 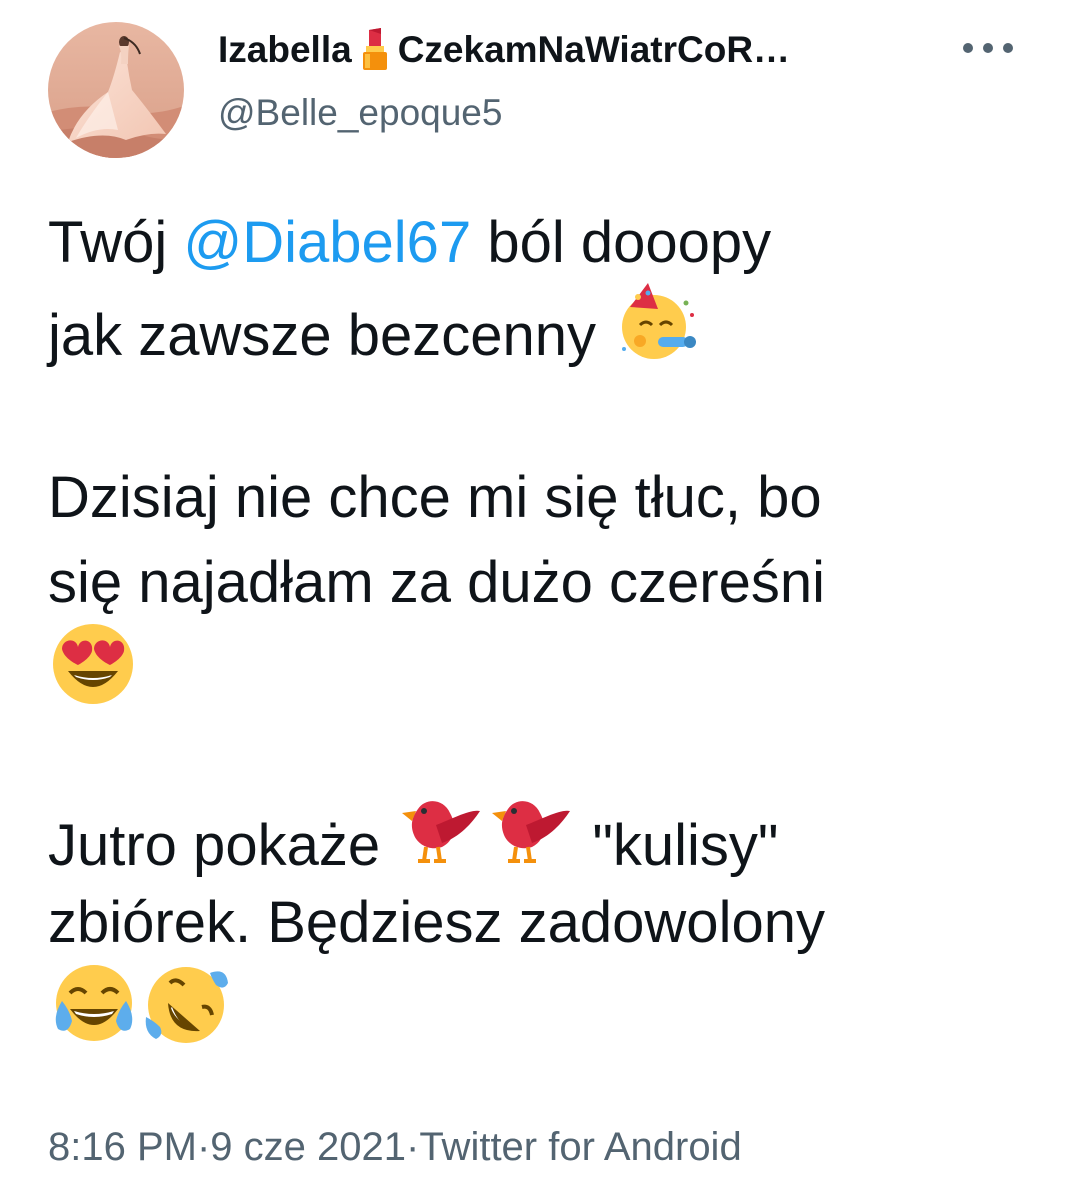 What do you see at coordinates (285, 49) in the screenshot?
I see `author-name-part1: Izabella` at bounding box center [285, 49].